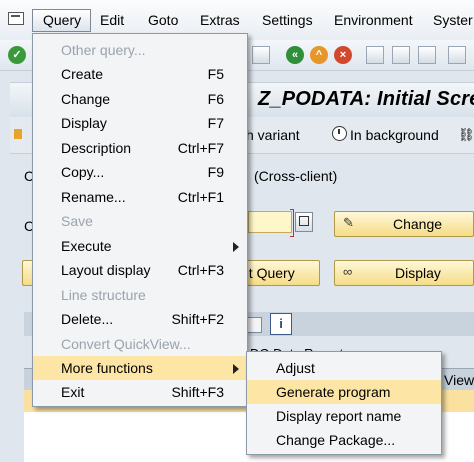  Describe the element at coordinates (200, 270) in the screenshot. I see `menu-item-shortcut: Ctrl+F3` at that location.